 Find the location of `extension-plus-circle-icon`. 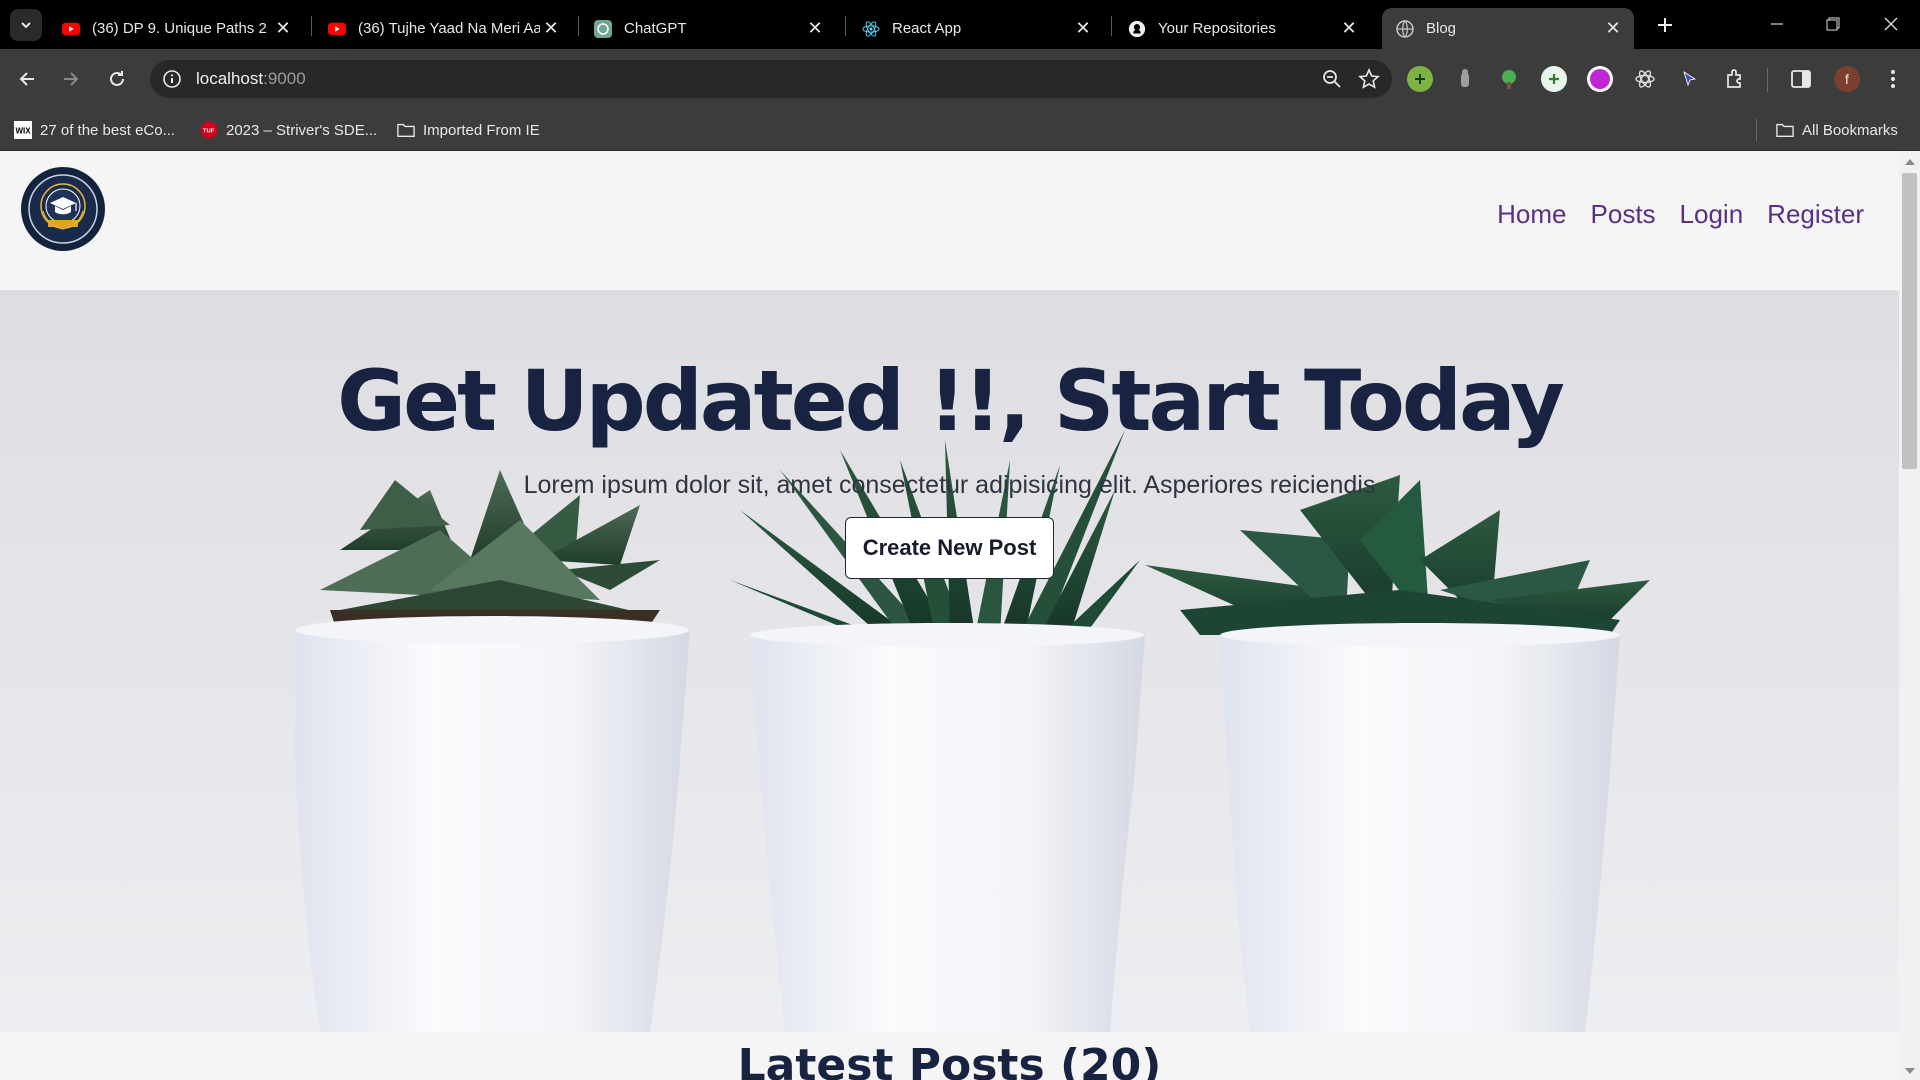

extension-plus-circle-icon is located at coordinates (1554, 79).